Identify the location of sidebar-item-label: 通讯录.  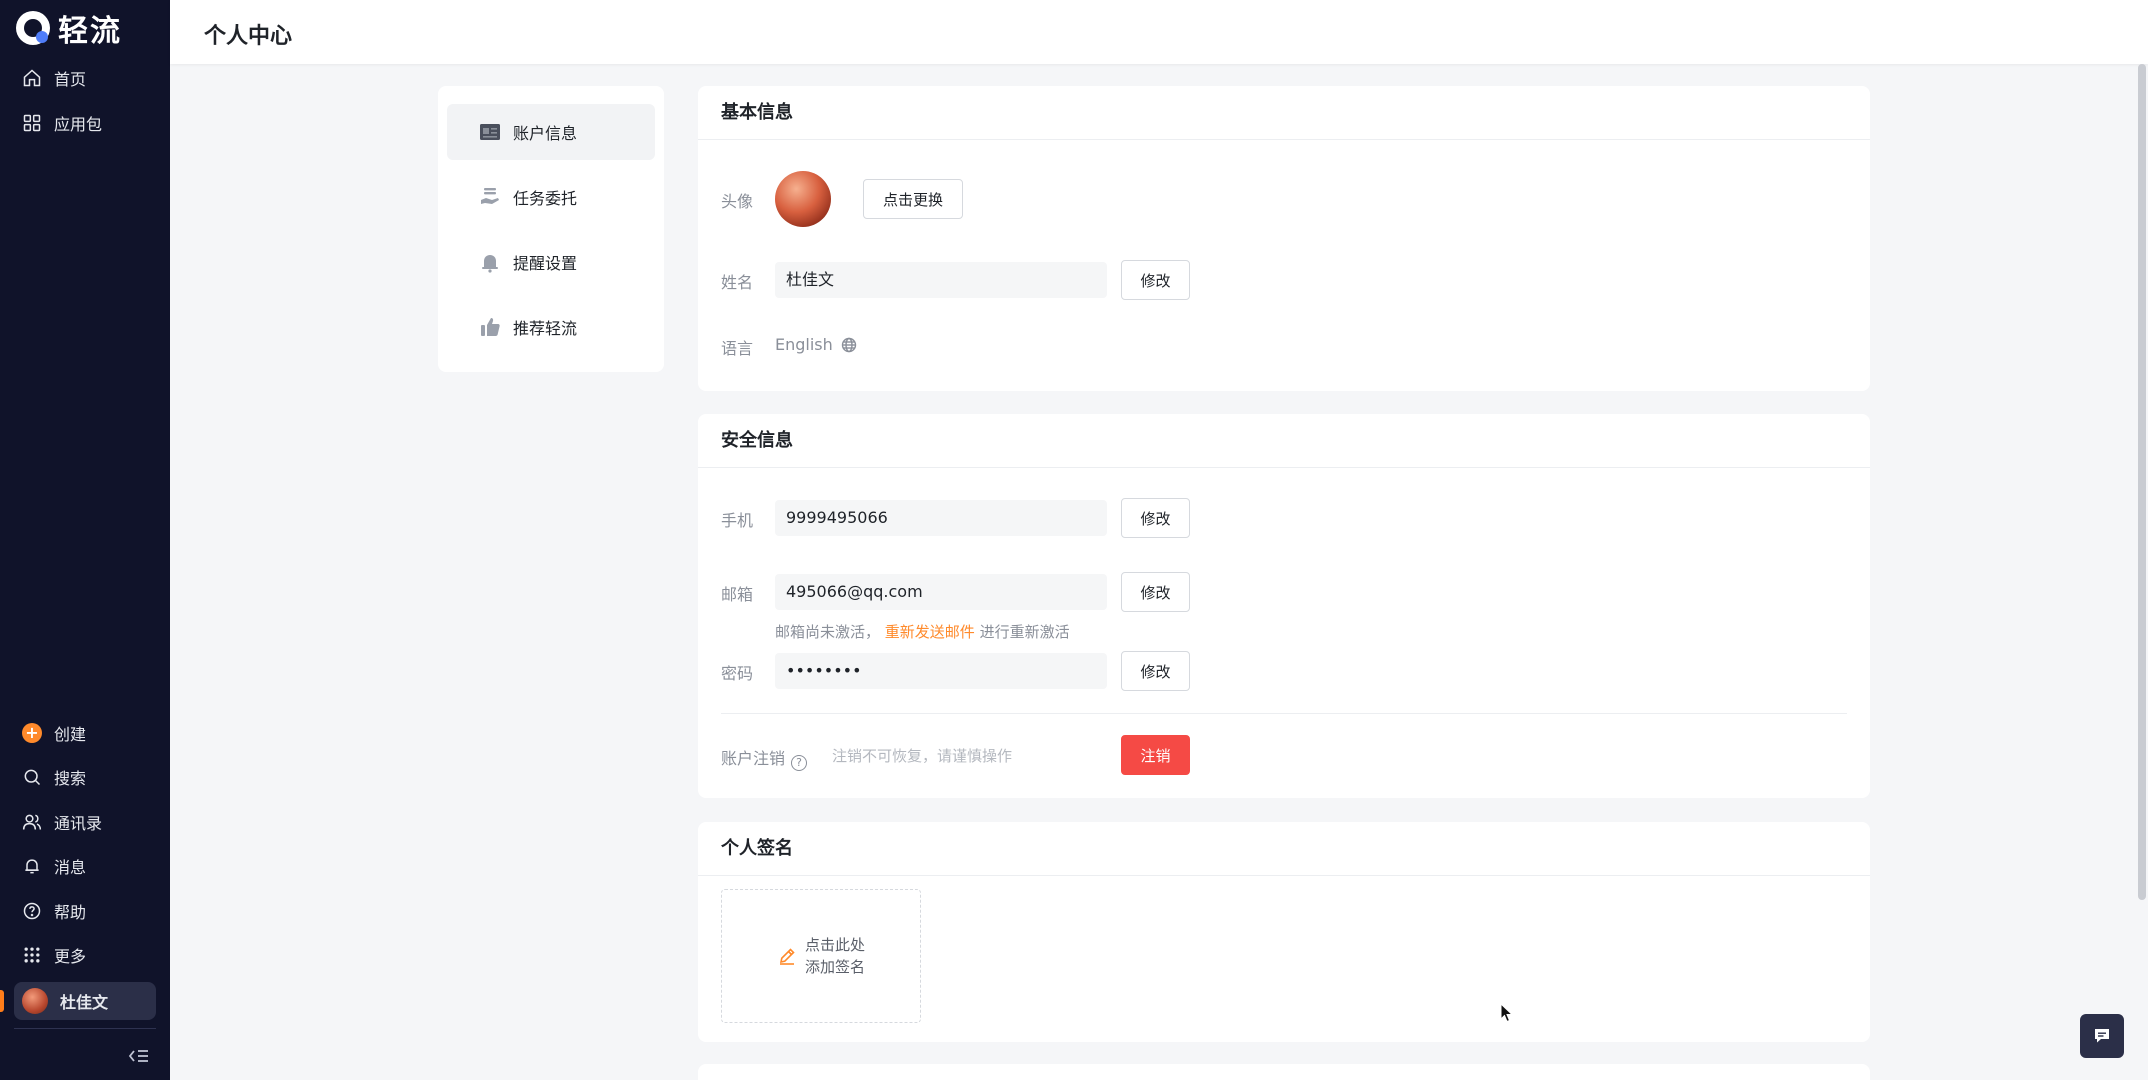
(78, 823).